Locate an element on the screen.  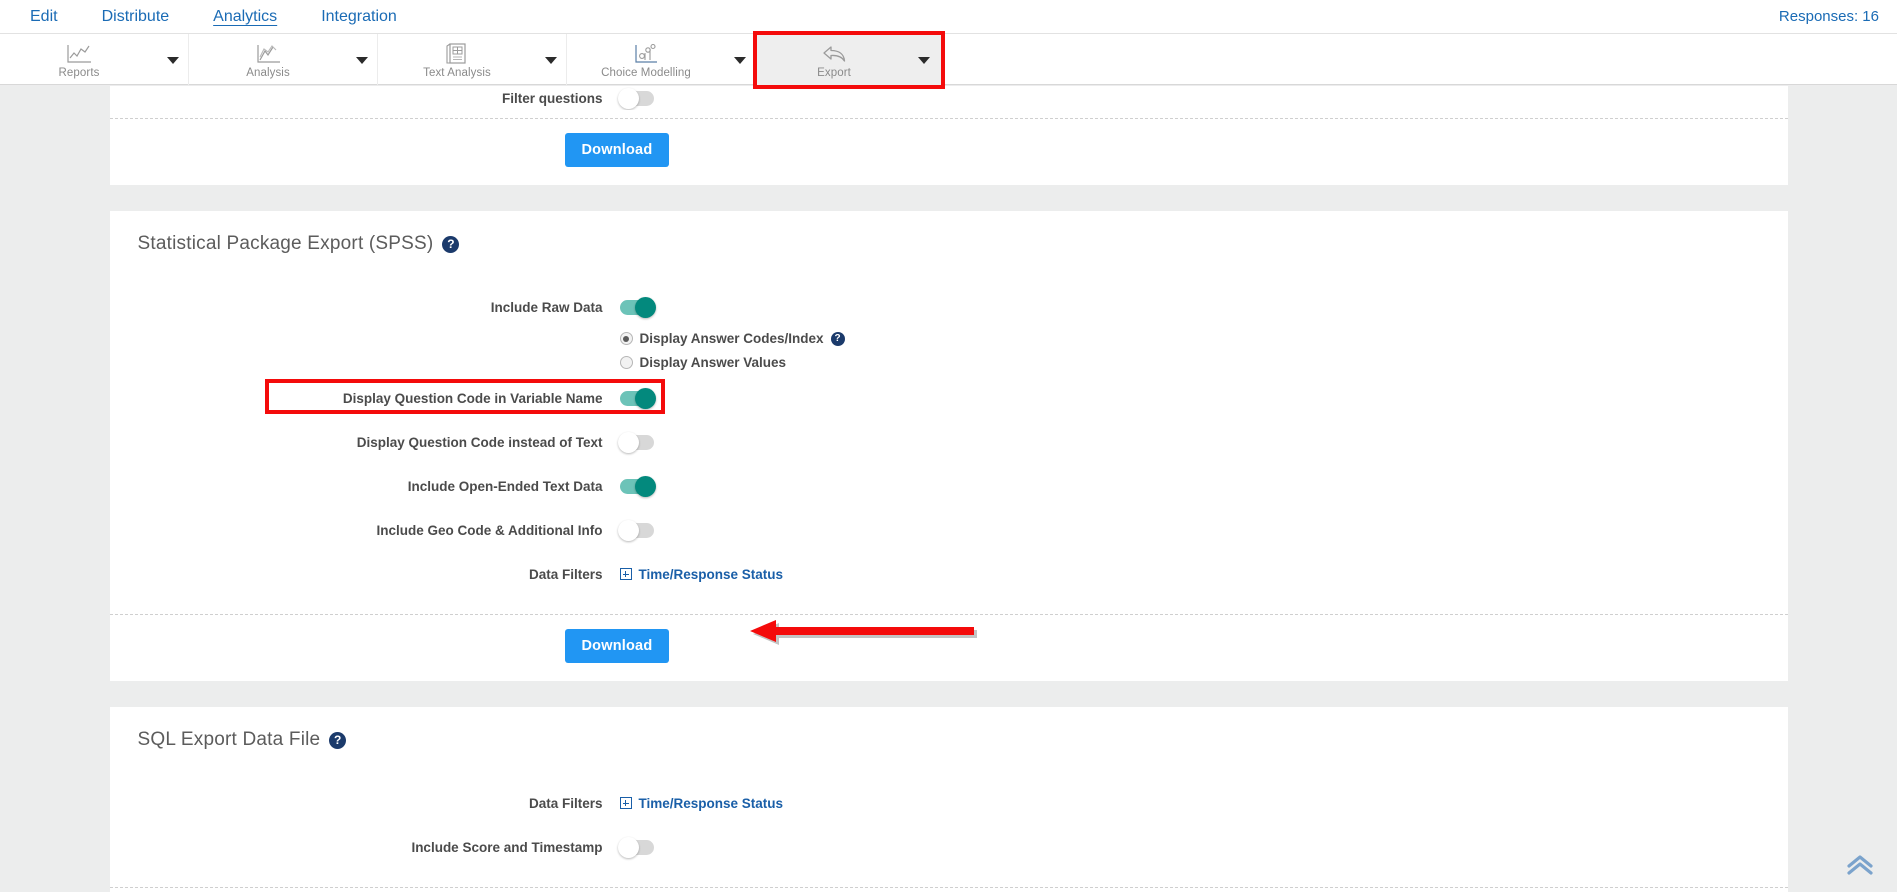
toggle-include-open-ended-text is located at coordinates (637, 486).